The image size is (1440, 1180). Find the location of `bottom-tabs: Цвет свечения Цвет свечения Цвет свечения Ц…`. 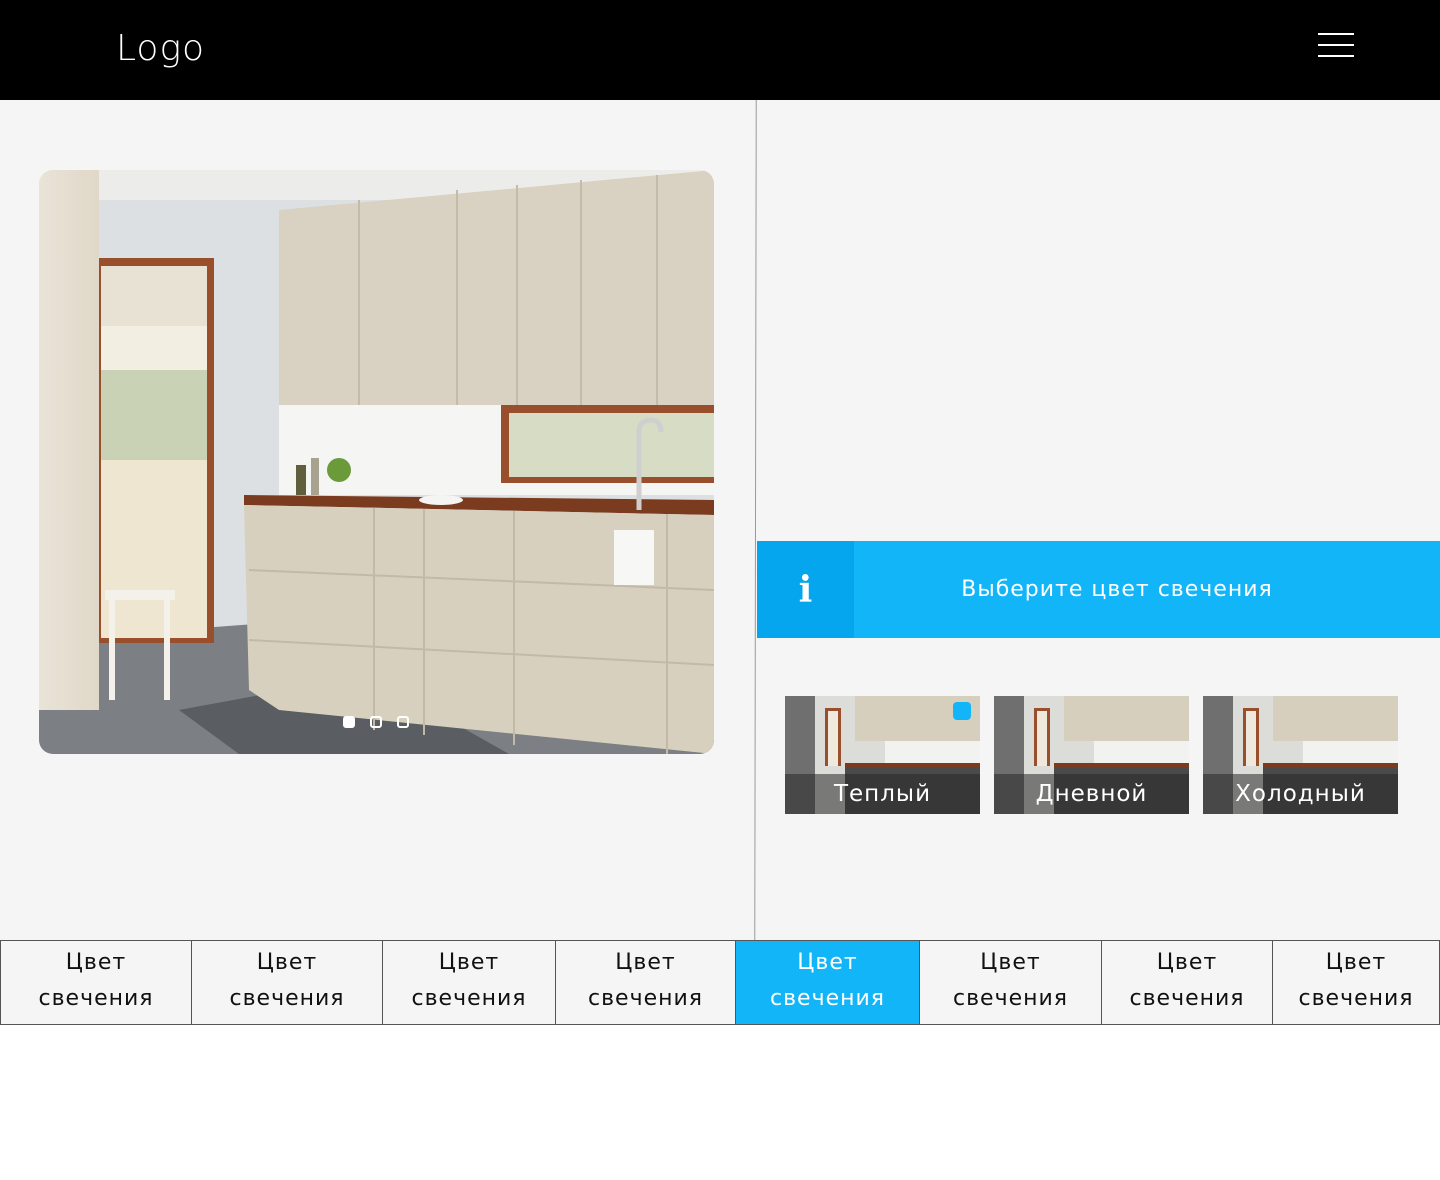

bottom-tabs: Цвет свечения Цвет свечения Цвет свечения Ц… is located at coordinates (720, 982).